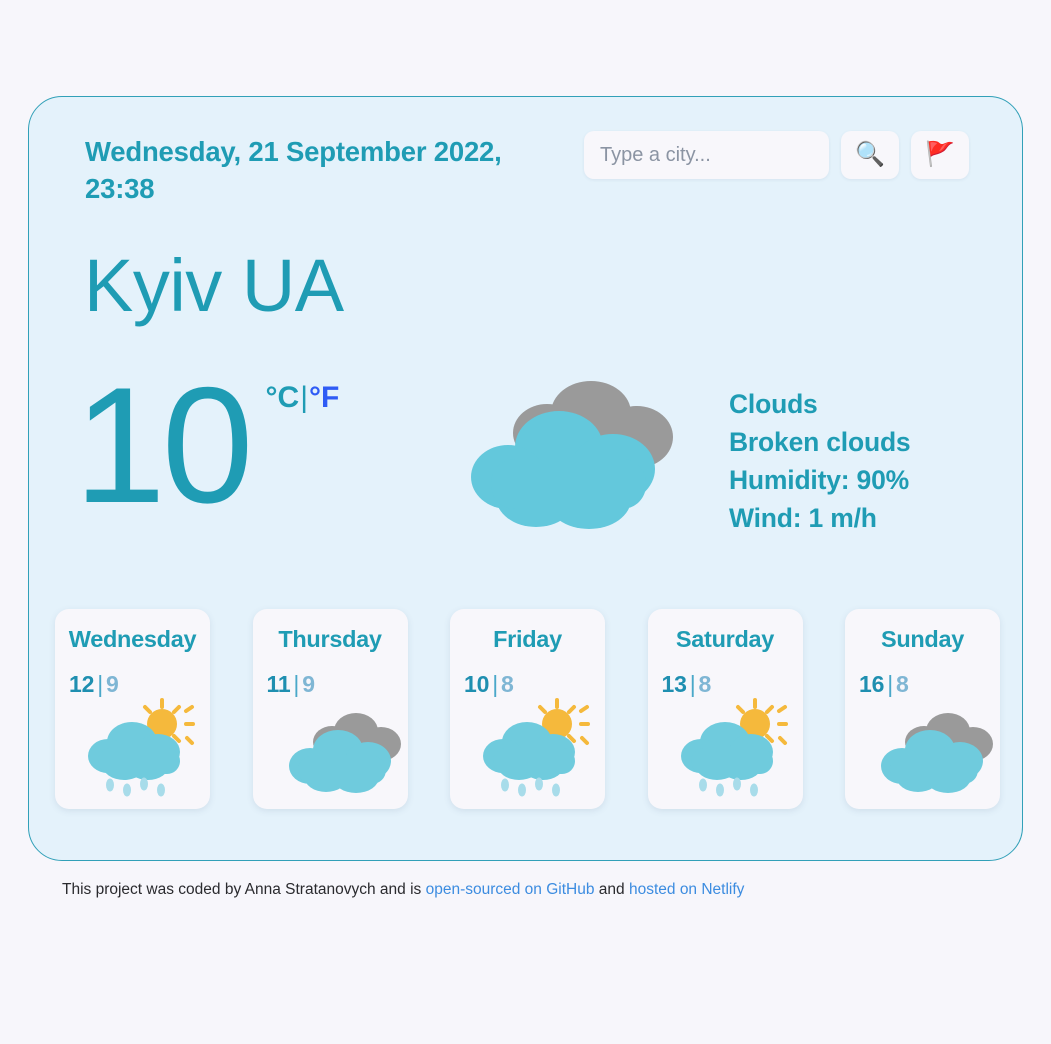 Image resolution: width=1051 pixels, height=1044 pixels. I want to click on forecast-temperatures: 10 | 8, so click(489, 684).